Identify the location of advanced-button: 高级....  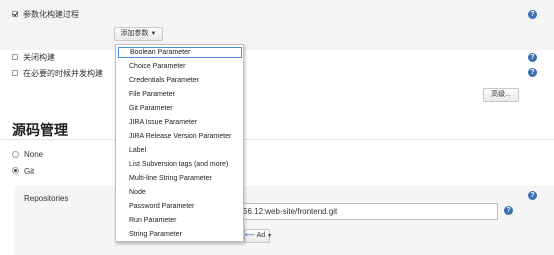
(501, 95).